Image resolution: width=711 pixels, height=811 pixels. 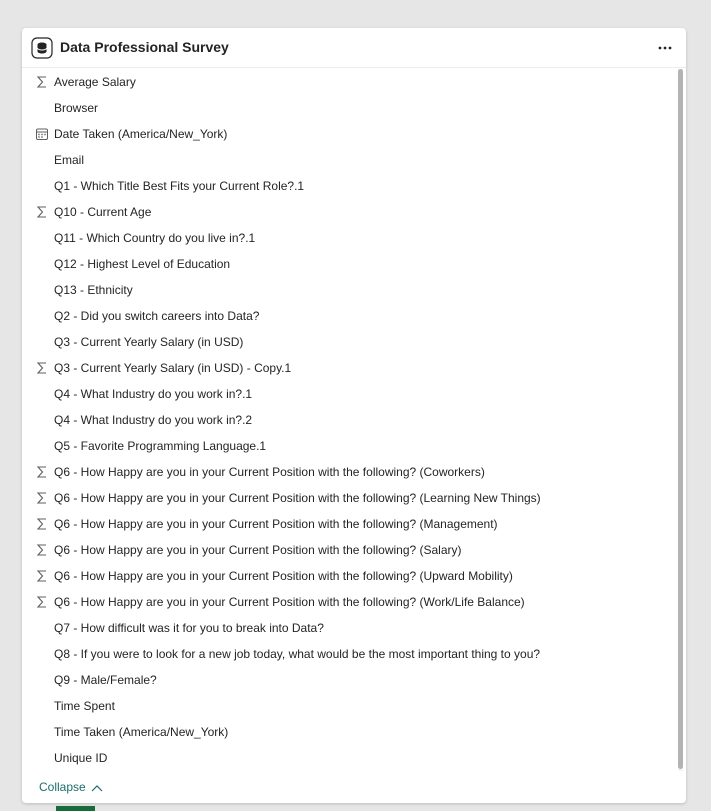 What do you see at coordinates (350, 264) in the screenshot?
I see `field-row: Q12 - Highest Level of Education` at bounding box center [350, 264].